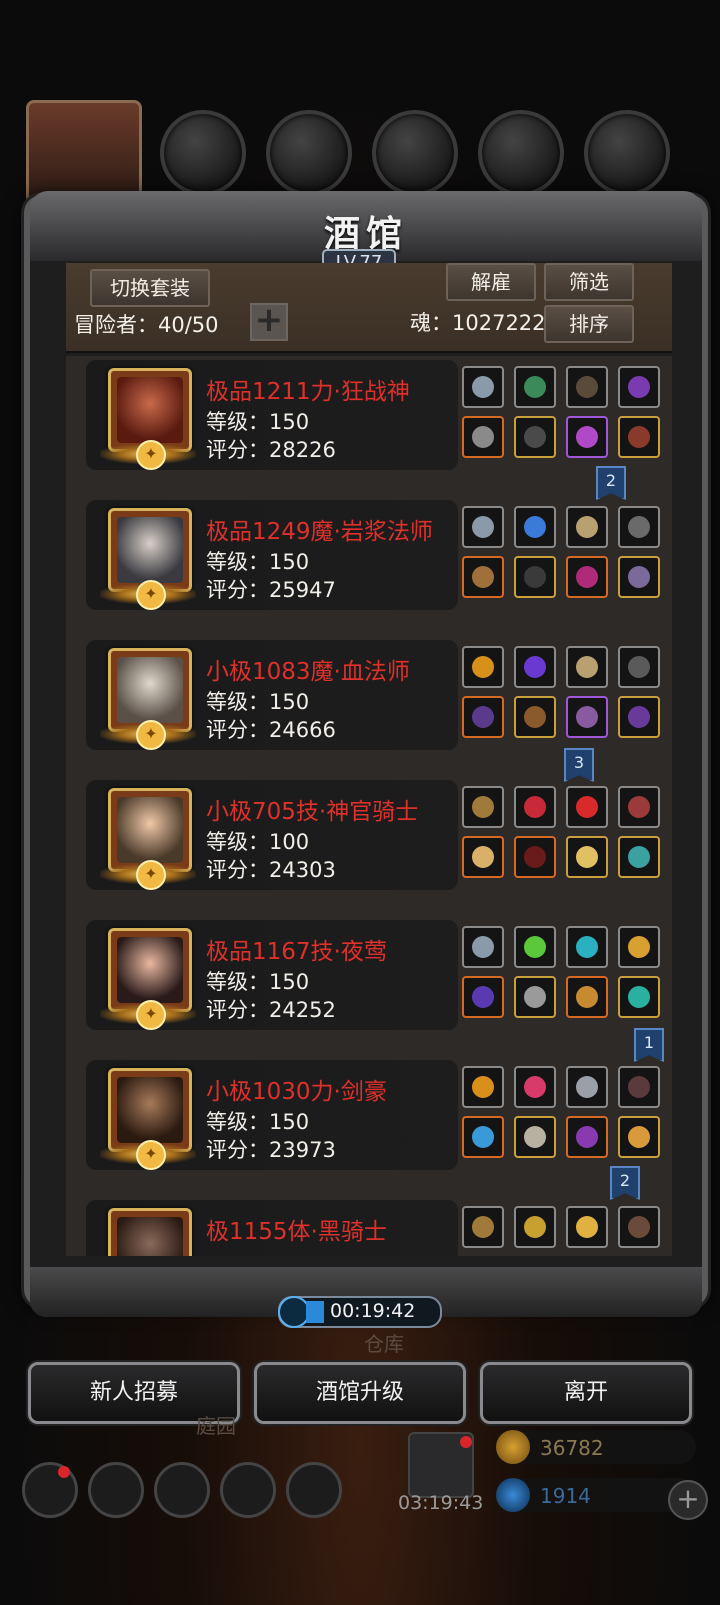  Describe the element at coordinates (579, 765) in the screenshot. I see `set-badge: 3` at that location.